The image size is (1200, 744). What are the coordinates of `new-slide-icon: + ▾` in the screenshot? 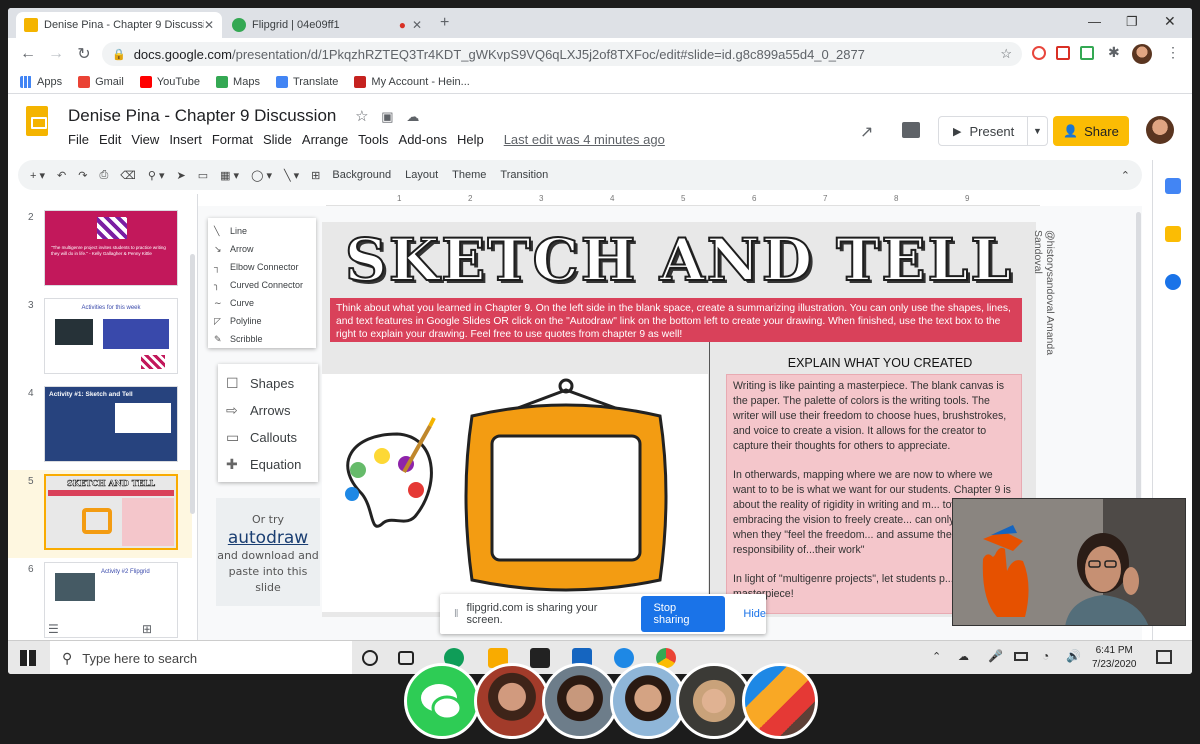 It's located at (37, 175).